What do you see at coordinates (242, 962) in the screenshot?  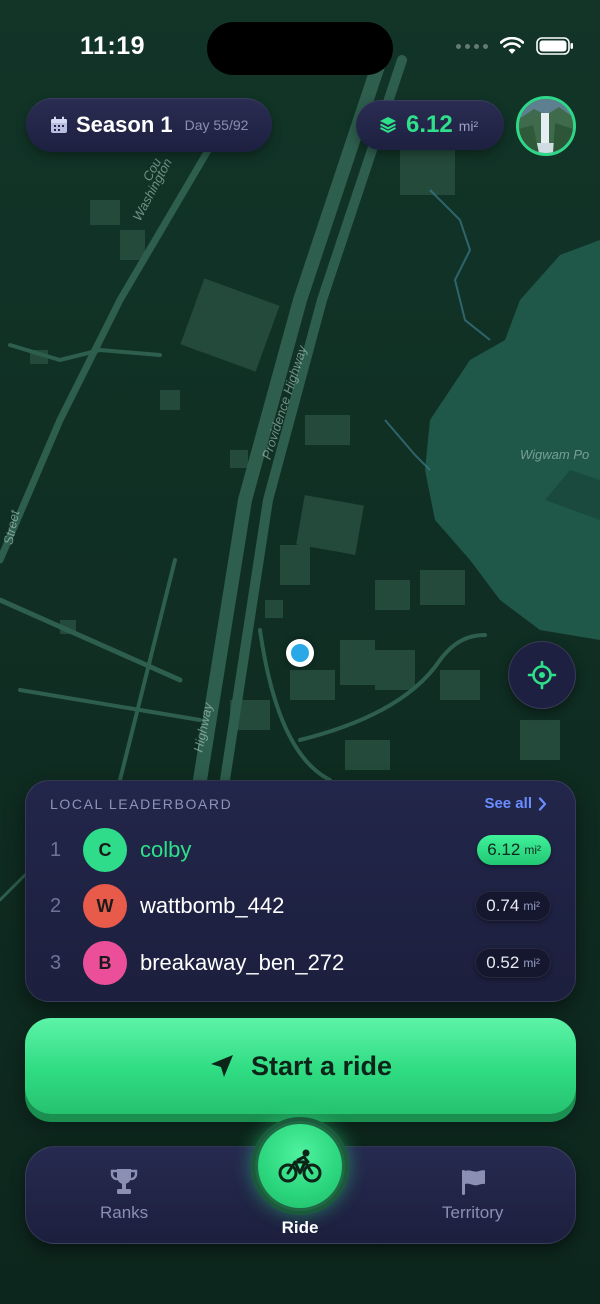 I see `leaderboard-name: breakaway_ben_272` at bounding box center [242, 962].